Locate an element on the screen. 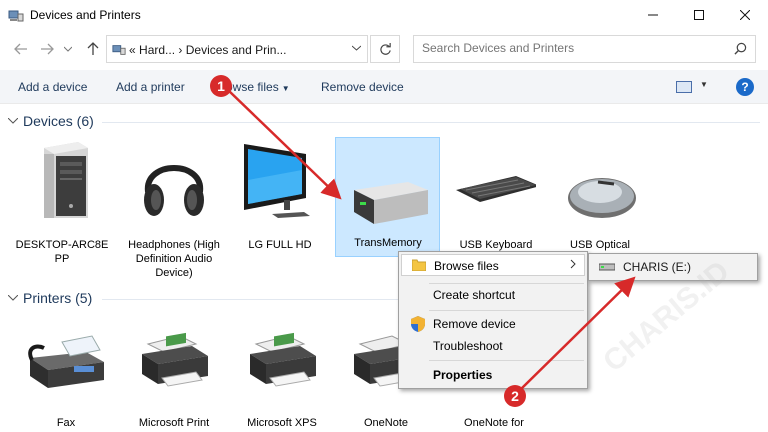 The width and height of the screenshot is (768, 432). folder-icon is located at coordinates (419, 265).